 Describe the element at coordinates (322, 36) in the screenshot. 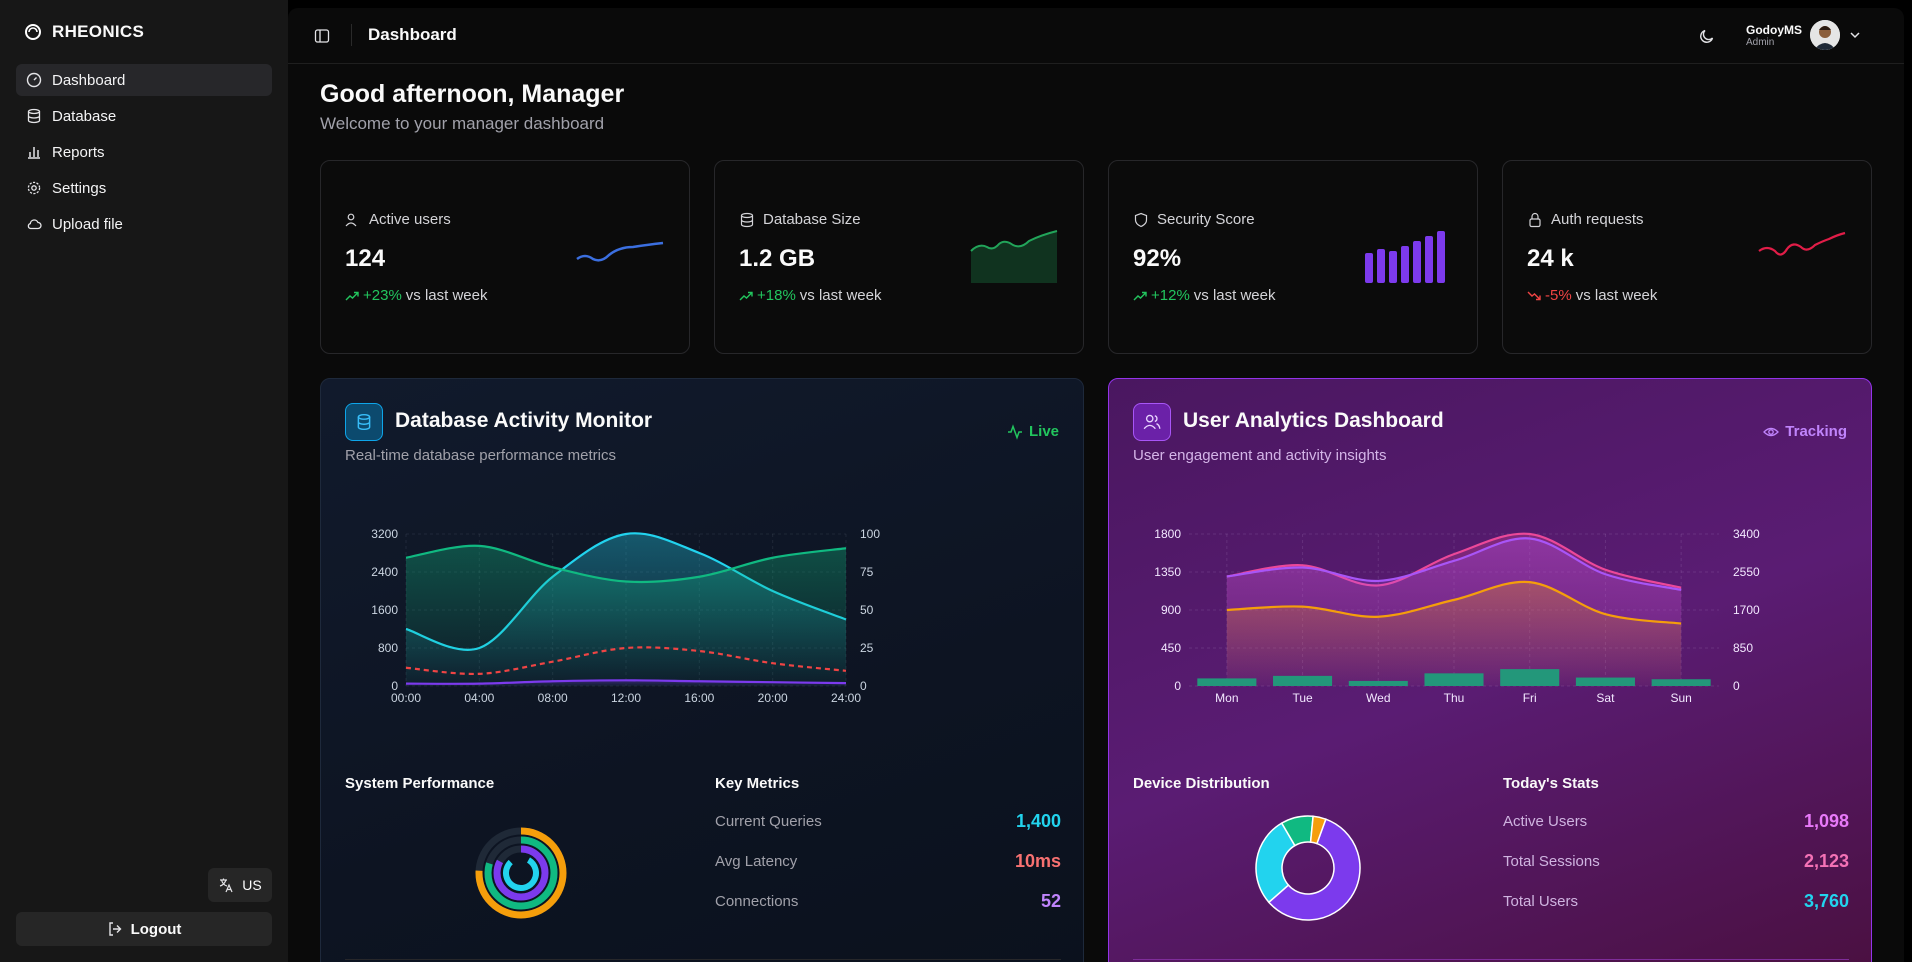

I see `sidebar-toggle-icon` at that location.